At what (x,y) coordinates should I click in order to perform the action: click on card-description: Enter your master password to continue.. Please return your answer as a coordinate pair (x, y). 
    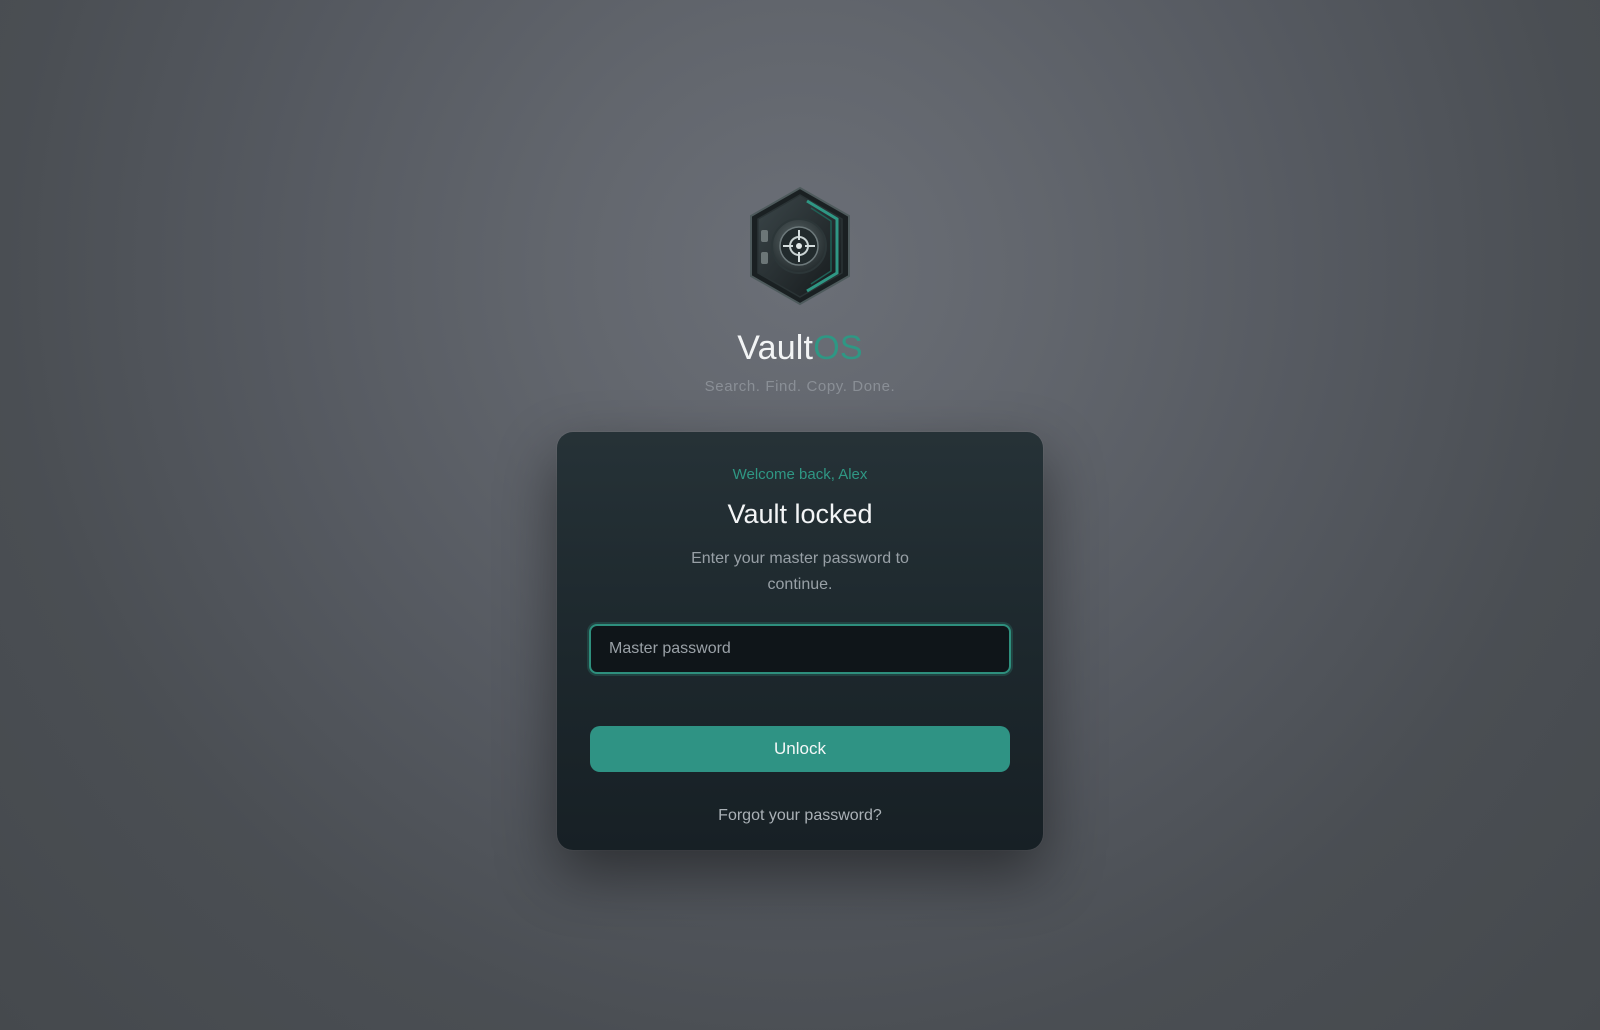
    Looking at the image, I should click on (800, 571).